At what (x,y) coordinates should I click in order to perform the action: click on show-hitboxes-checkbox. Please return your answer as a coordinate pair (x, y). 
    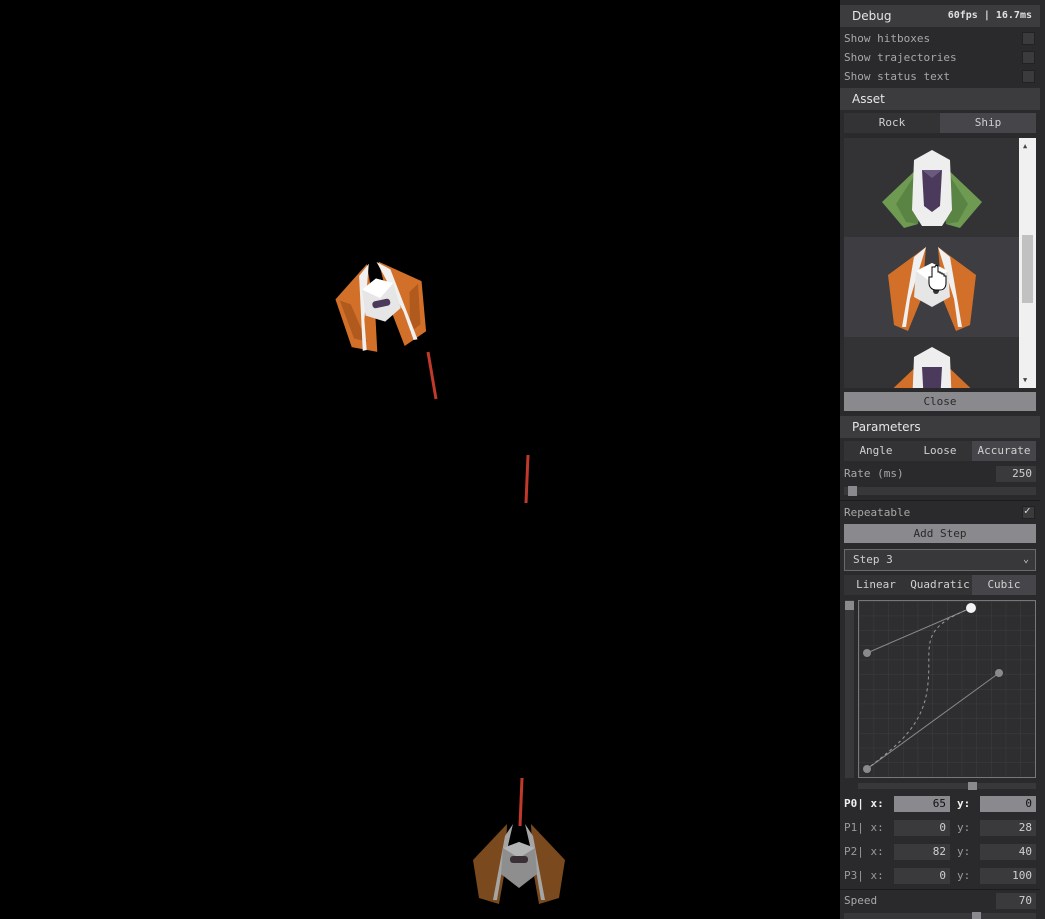
    Looking at the image, I should click on (1028, 38).